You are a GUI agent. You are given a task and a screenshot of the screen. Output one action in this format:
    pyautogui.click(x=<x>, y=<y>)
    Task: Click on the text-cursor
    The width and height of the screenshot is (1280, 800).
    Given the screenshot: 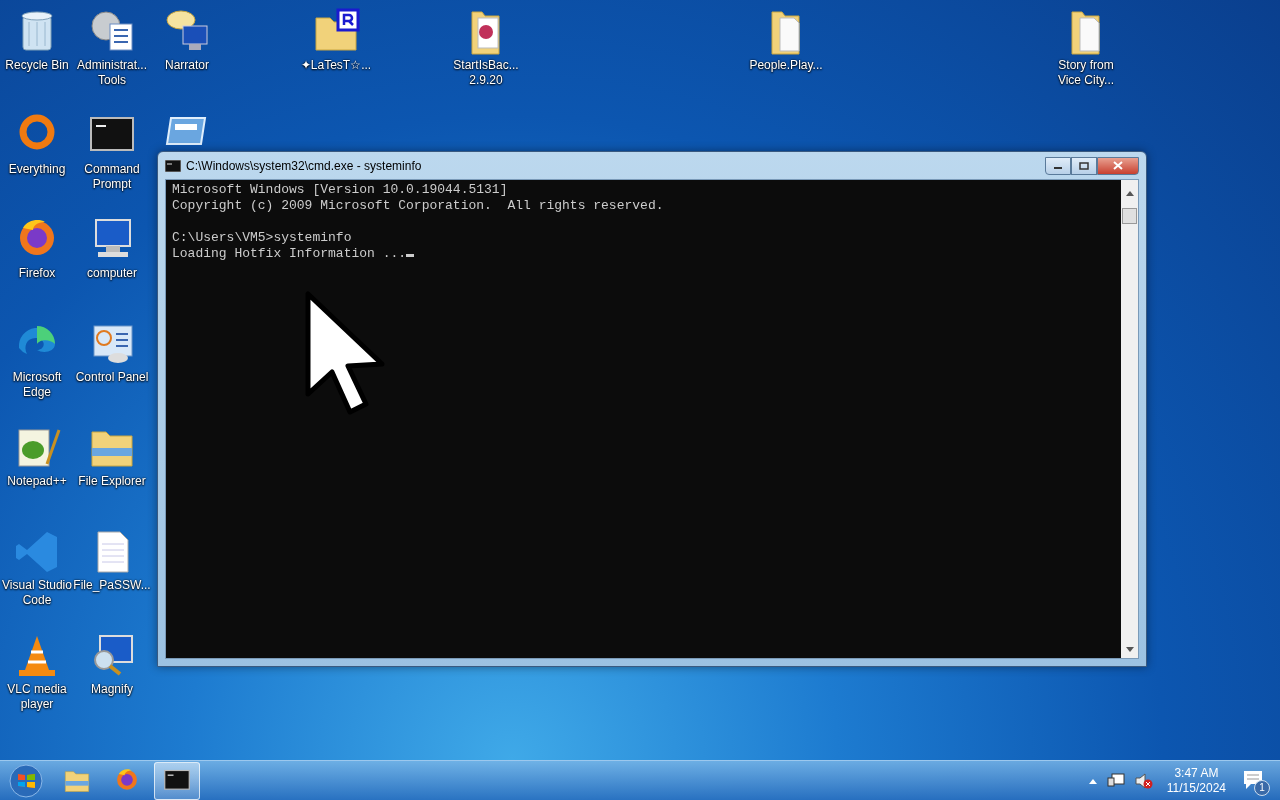 What is the action you would take?
    pyautogui.click(x=410, y=255)
    